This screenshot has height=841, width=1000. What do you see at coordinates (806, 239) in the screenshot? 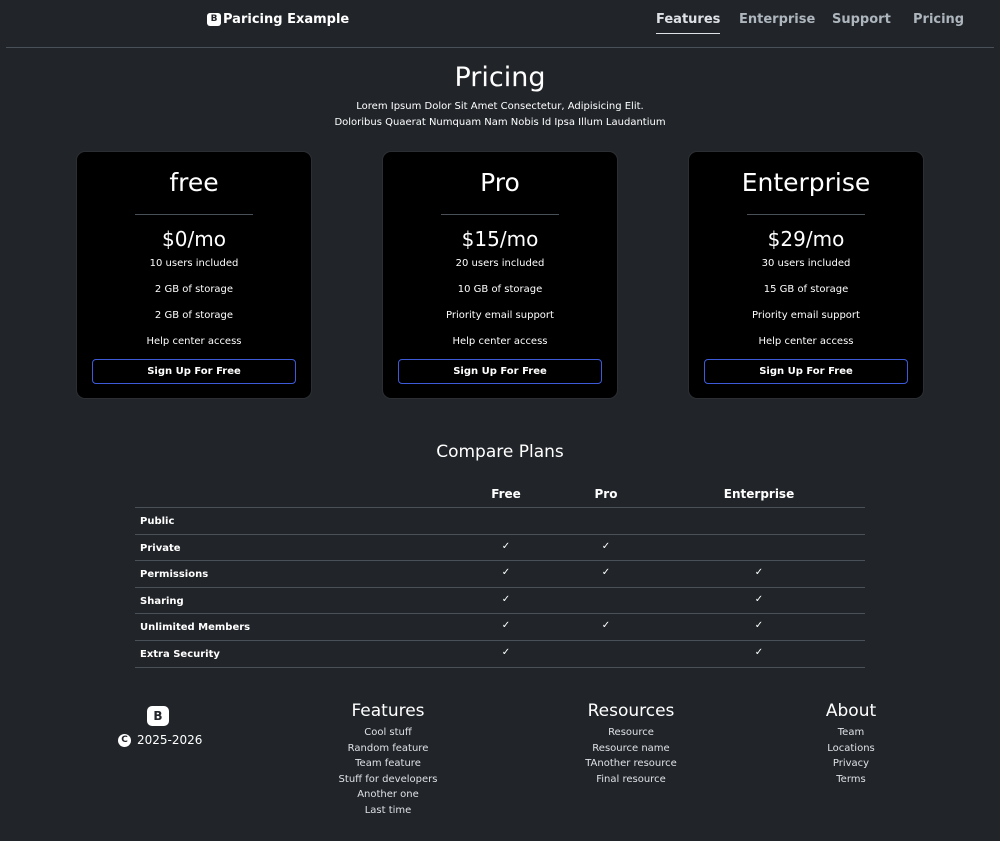
I see `plan-price: $29/mo` at bounding box center [806, 239].